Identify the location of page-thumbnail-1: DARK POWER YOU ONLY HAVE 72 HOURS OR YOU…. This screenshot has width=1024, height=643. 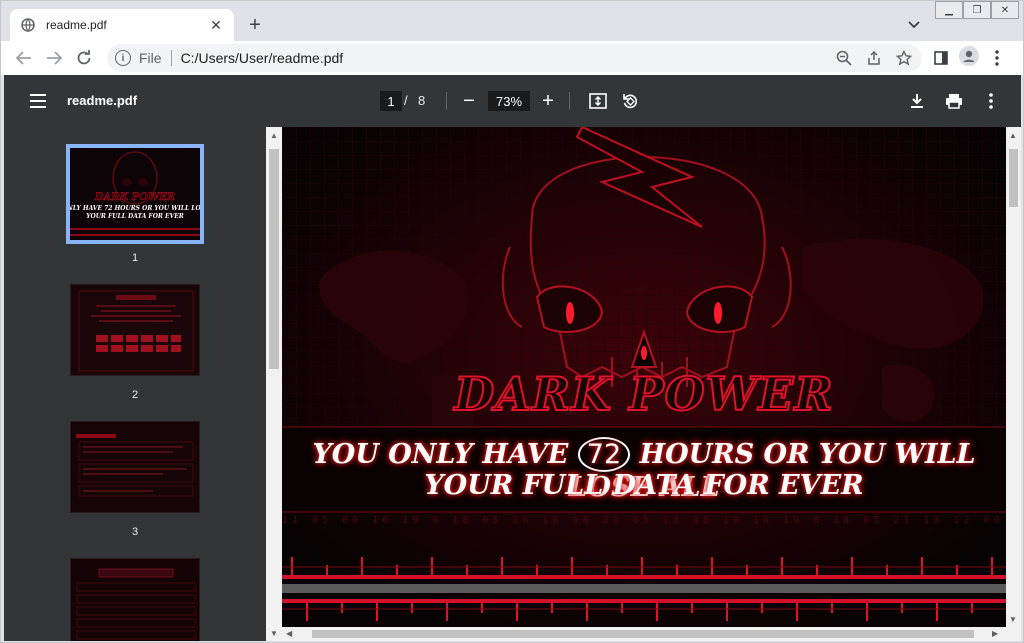
(135, 194).